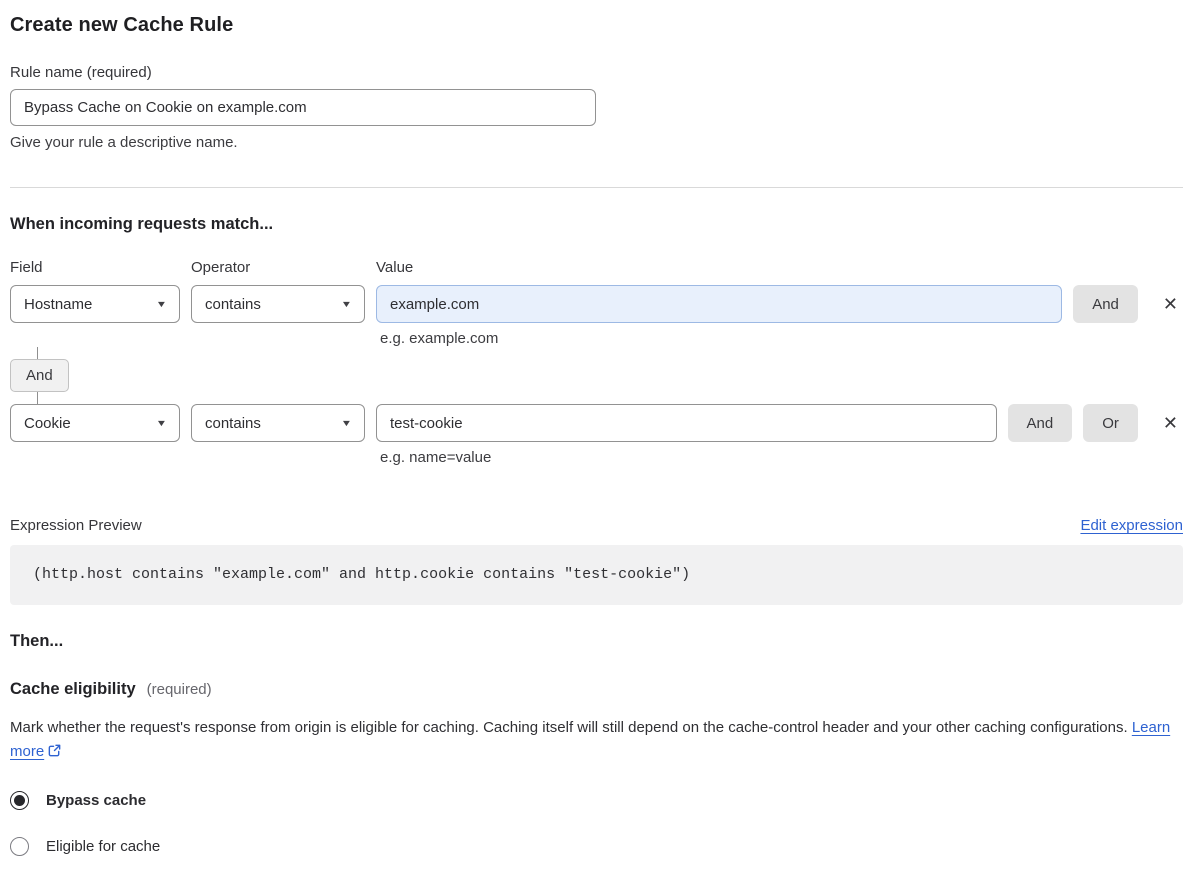 The width and height of the screenshot is (1200, 896). I want to click on condition-row: Cookie ▼ contains ▼ And Or ✕, so click(596, 423).